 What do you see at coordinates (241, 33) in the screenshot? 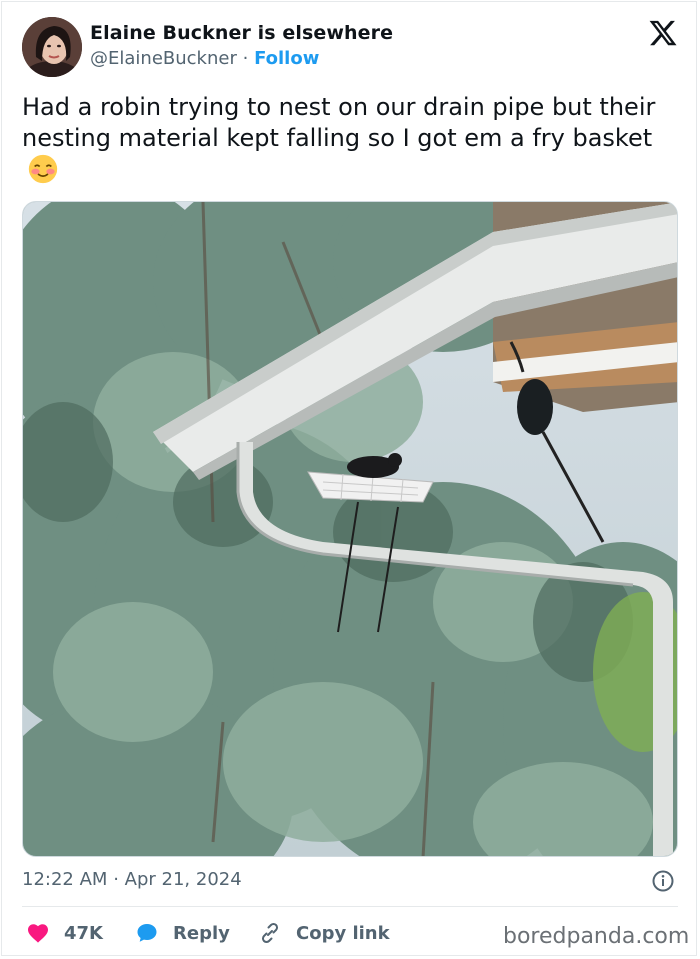
I see `author-display-name: Elaine Buckner is elsewhere` at bounding box center [241, 33].